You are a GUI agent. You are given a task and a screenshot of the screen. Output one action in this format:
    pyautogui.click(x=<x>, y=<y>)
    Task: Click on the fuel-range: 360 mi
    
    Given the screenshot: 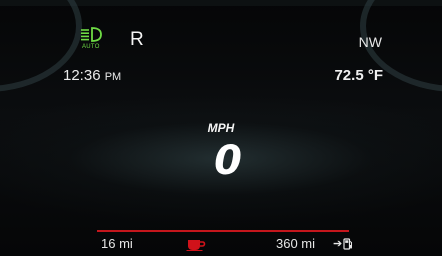 What is the action you would take?
    pyautogui.click(x=296, y=243)
    